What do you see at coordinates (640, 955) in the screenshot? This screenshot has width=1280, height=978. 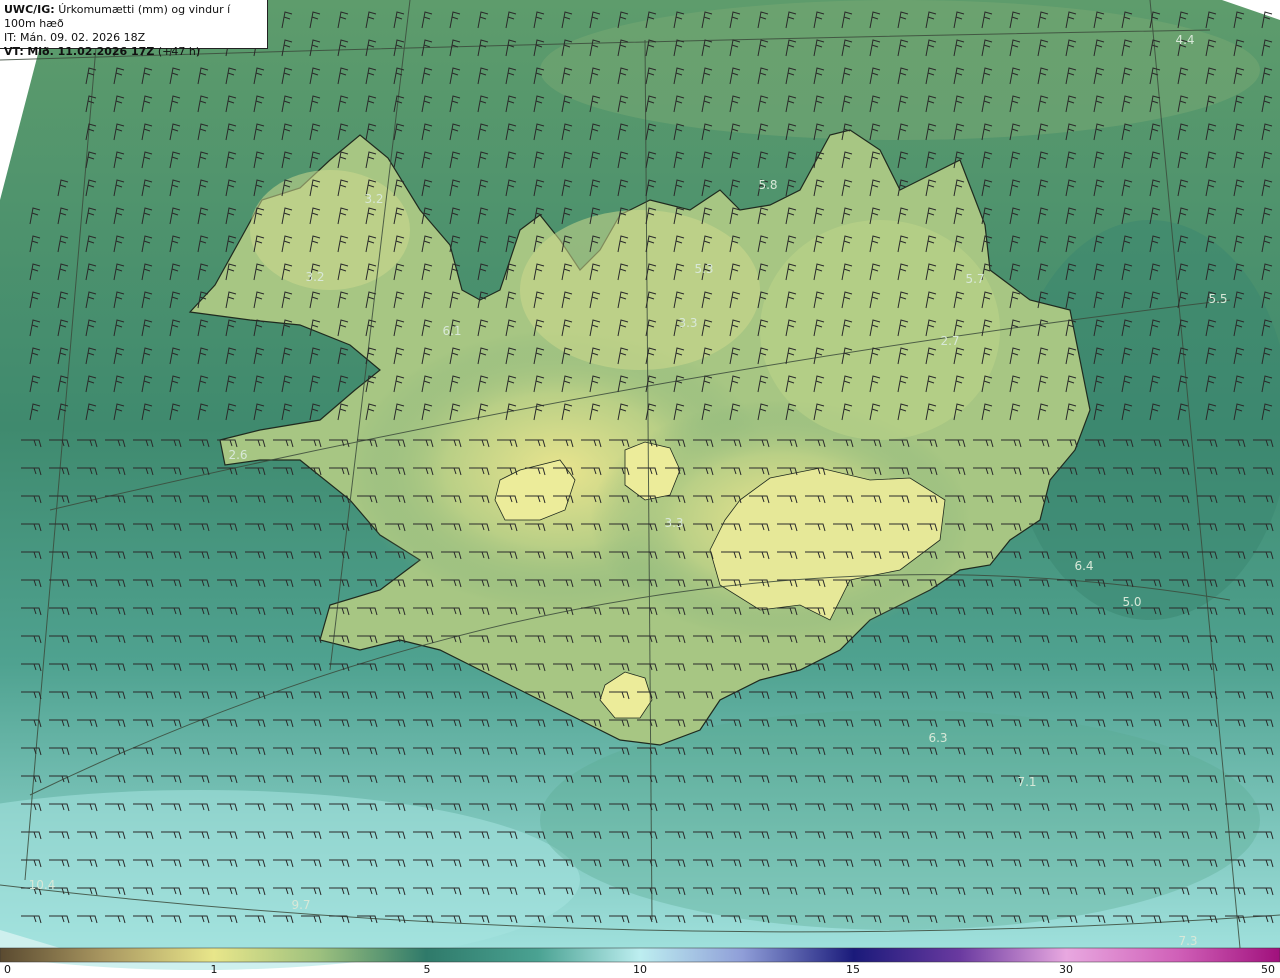 I see `colorbar` at bounding box center [640, 955].